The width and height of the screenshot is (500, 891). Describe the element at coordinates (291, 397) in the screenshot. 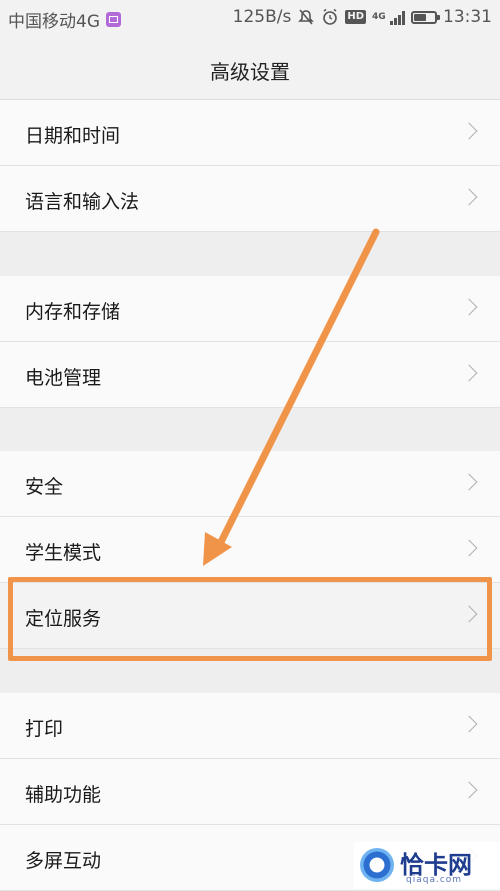

I see `annotation-arrow` at that location.